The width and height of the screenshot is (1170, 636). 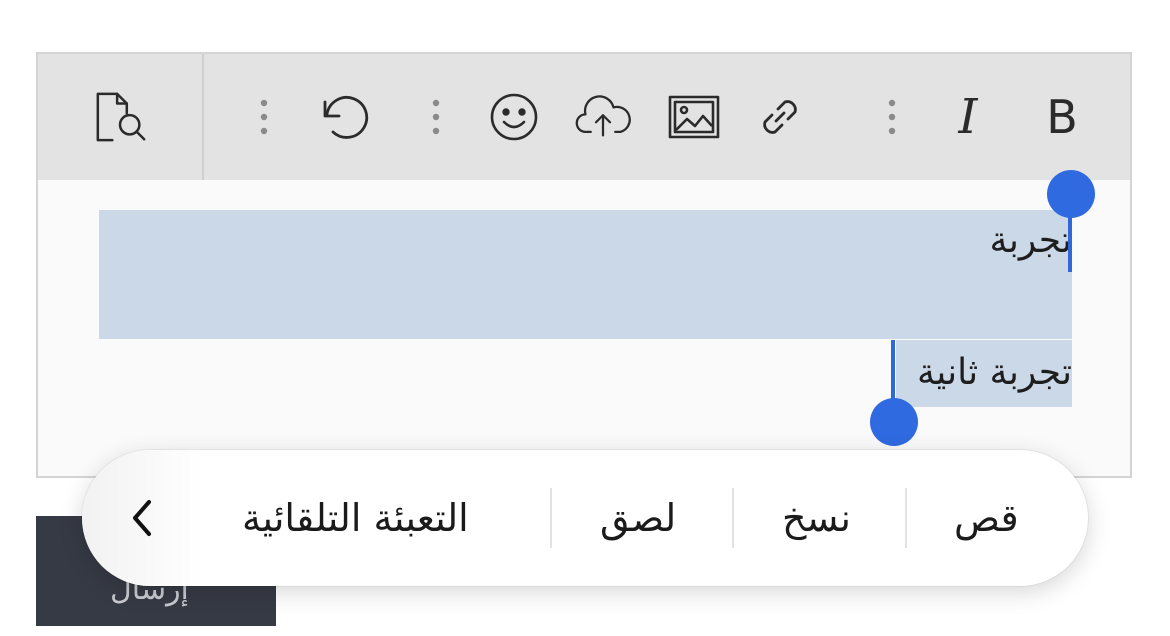 What do you see at coordinates (694, 117) in the screenshot?
I see `image-icon` at bounding box center [694, 117].